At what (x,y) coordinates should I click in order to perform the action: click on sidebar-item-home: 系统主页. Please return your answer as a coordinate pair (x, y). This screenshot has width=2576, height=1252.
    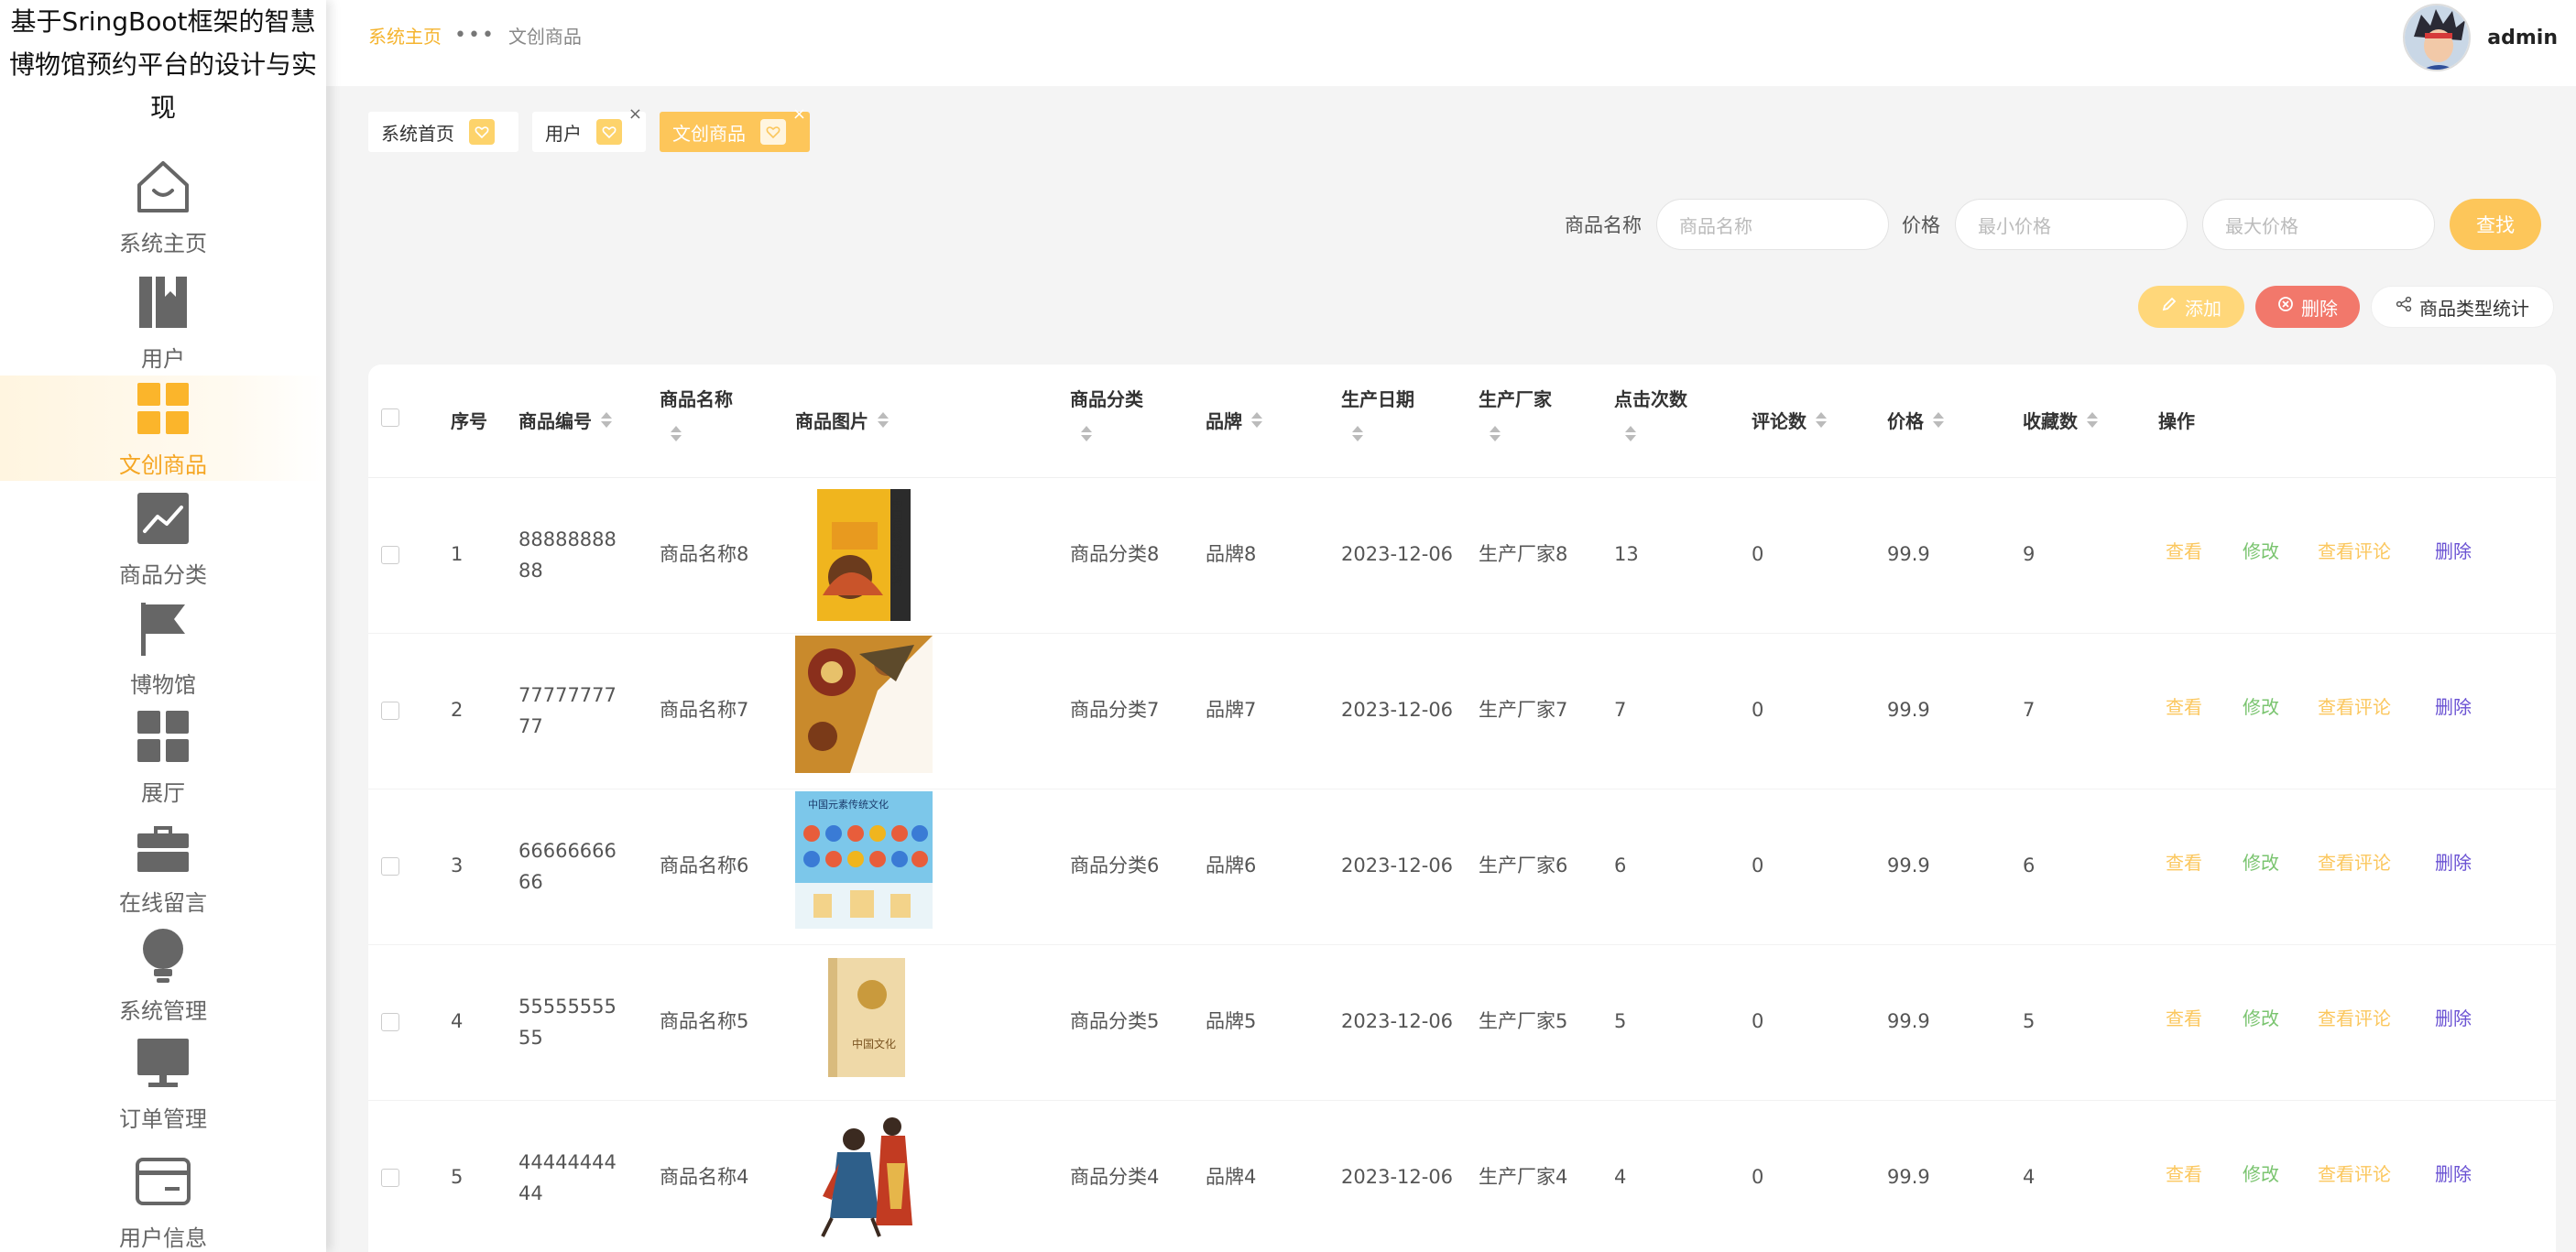
    Looking at the image, I should click on (163, 206).